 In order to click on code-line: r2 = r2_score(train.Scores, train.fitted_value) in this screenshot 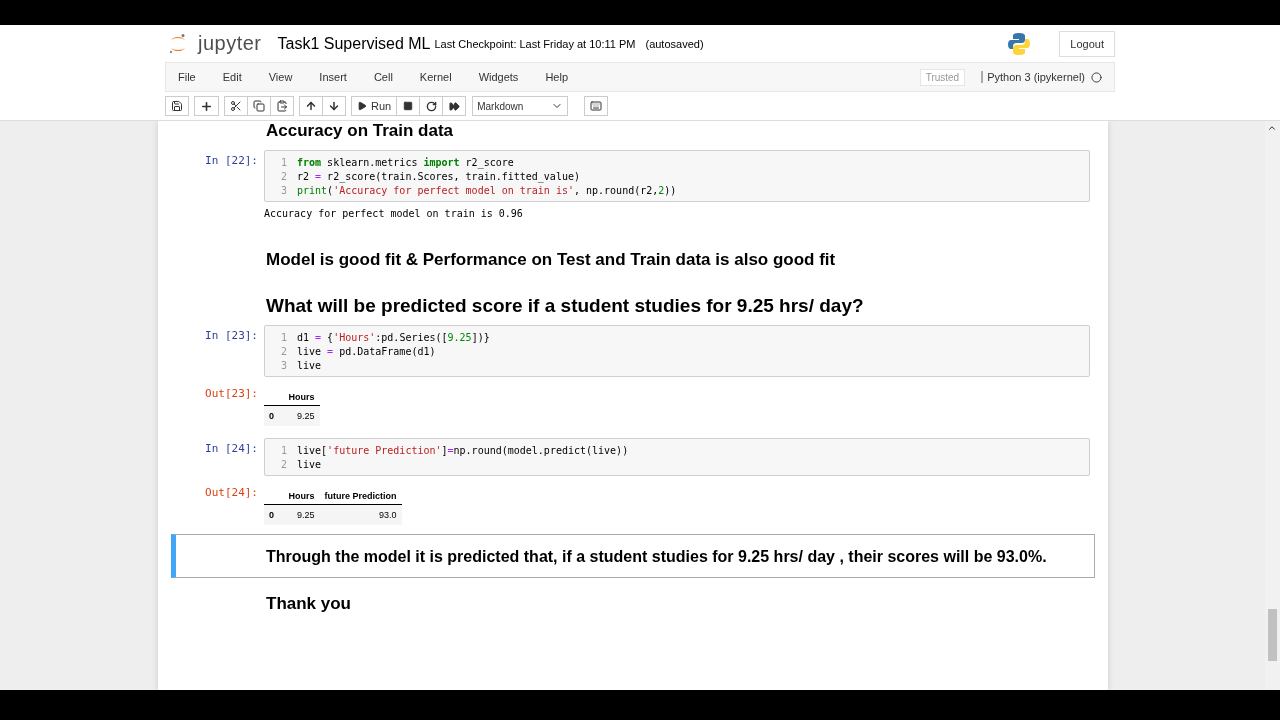, I will do `click(438, 176)`.